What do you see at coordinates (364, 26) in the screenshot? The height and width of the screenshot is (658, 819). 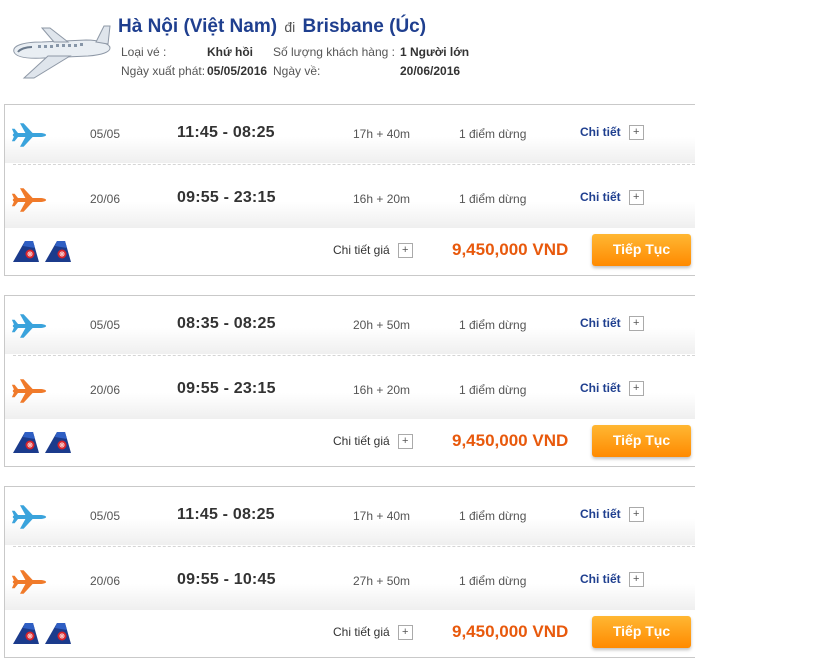 I see `destination-city: Brisbane (Úc)` at bounding box center [364, 26].